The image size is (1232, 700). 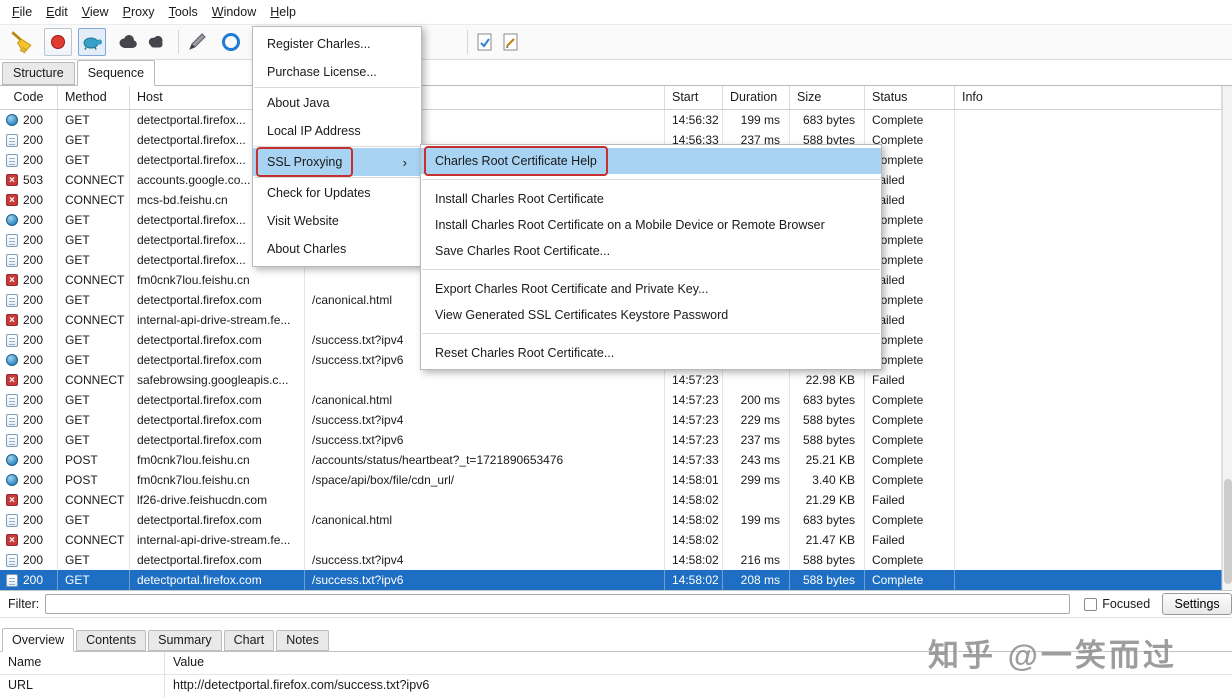 What do you see at coordinates (1091, 604) in the screenshot?
I see `focused-checkbox` at bounding box center [1091, 604].